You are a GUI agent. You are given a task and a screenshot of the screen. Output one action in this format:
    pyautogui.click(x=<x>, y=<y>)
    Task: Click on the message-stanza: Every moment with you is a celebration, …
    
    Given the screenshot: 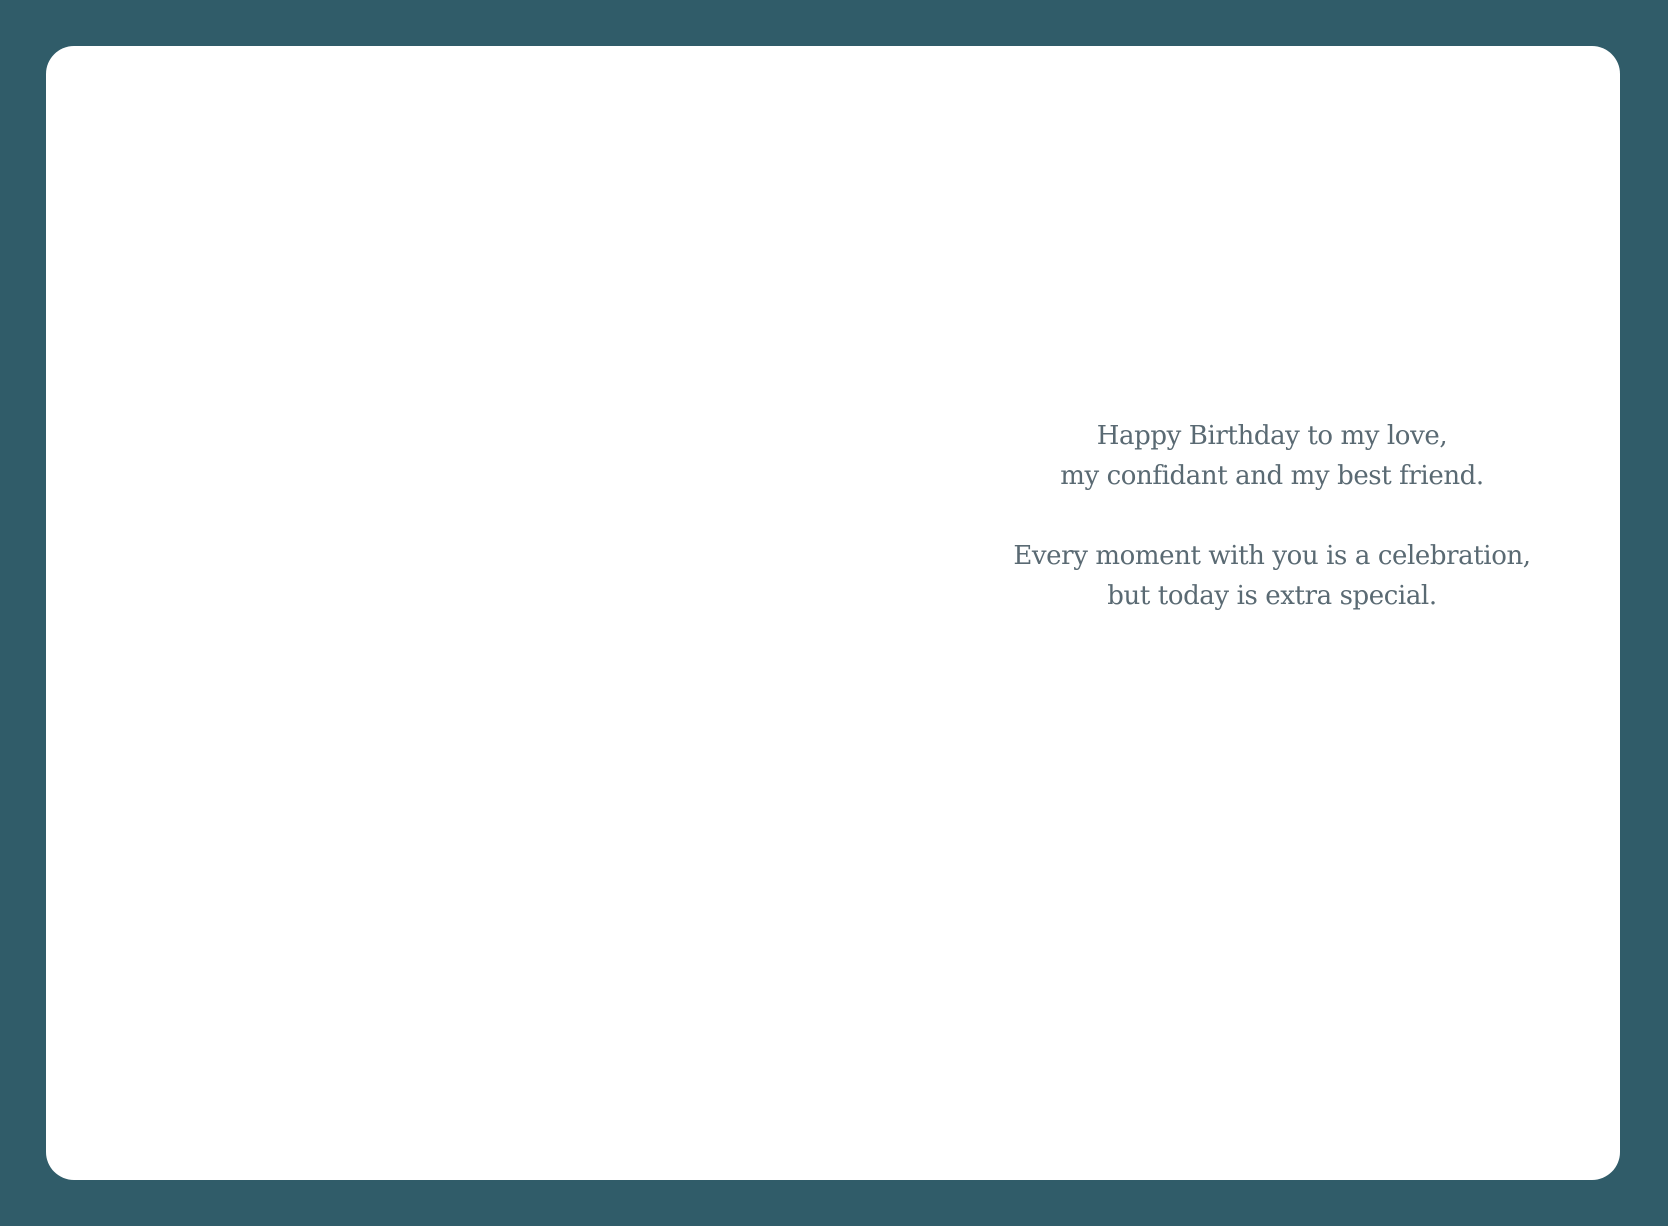 What is the action you would take?
    pyautogui.click(x=1272, y=576)
    